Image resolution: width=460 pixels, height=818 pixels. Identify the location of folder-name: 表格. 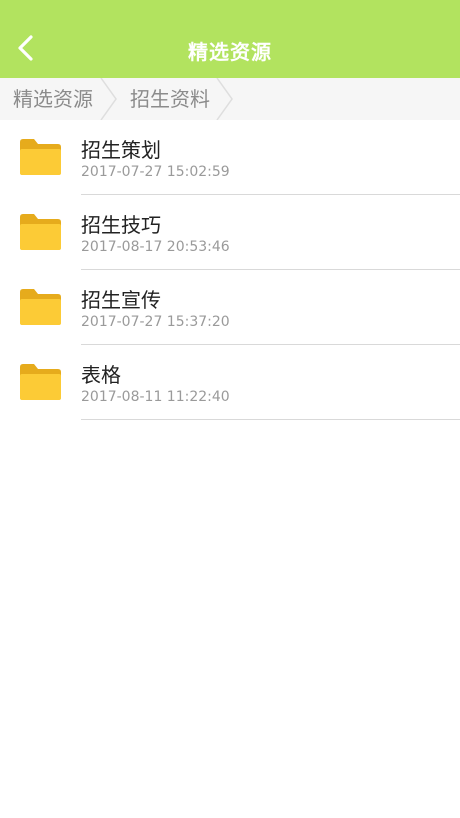
(101, 375).